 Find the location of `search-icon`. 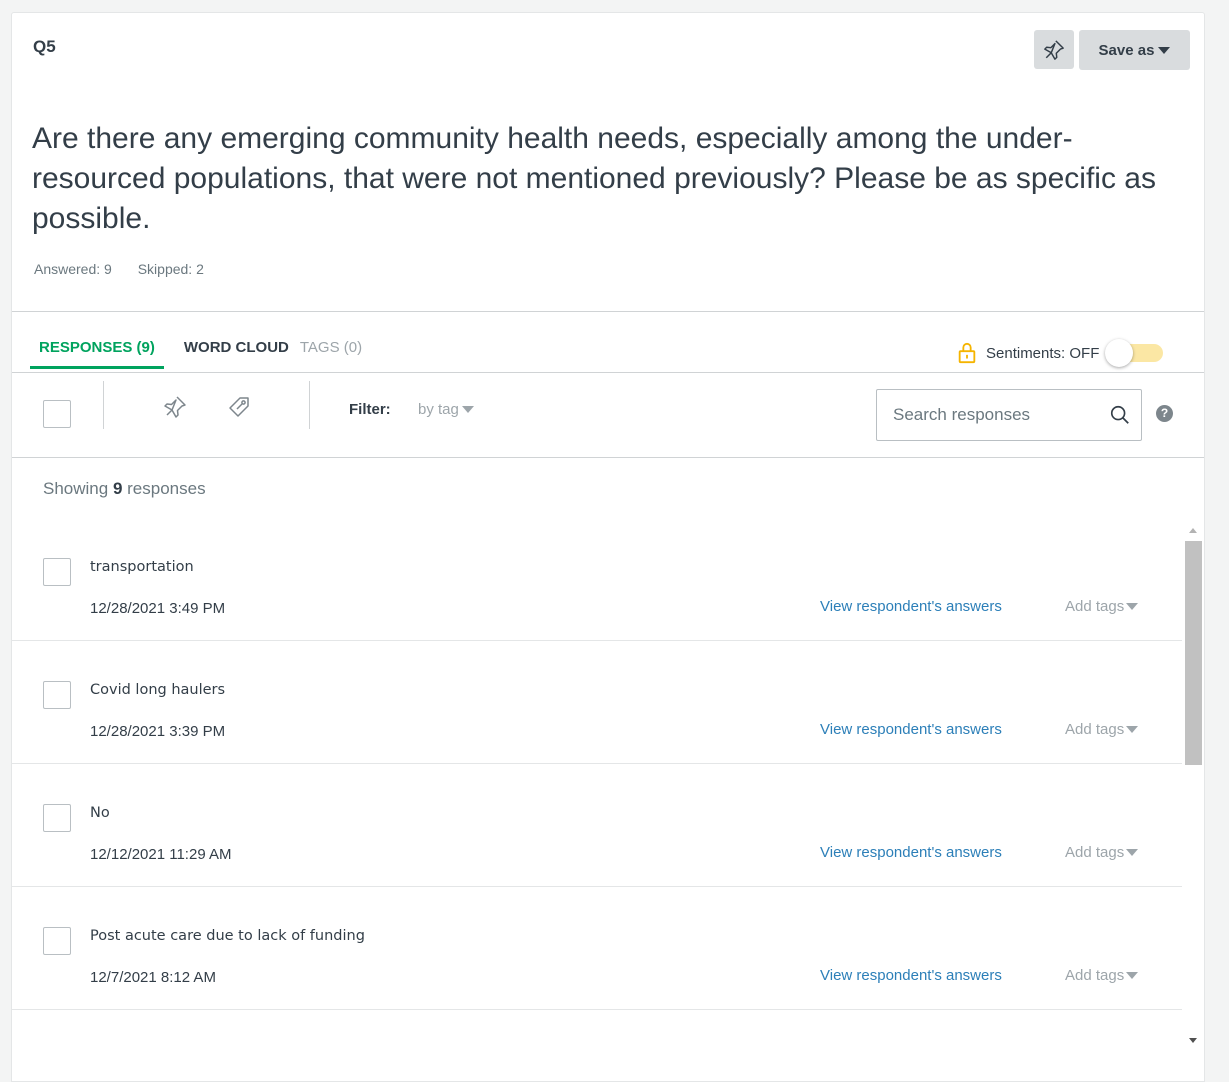

search-icon is located at coordinates (1120, 415).